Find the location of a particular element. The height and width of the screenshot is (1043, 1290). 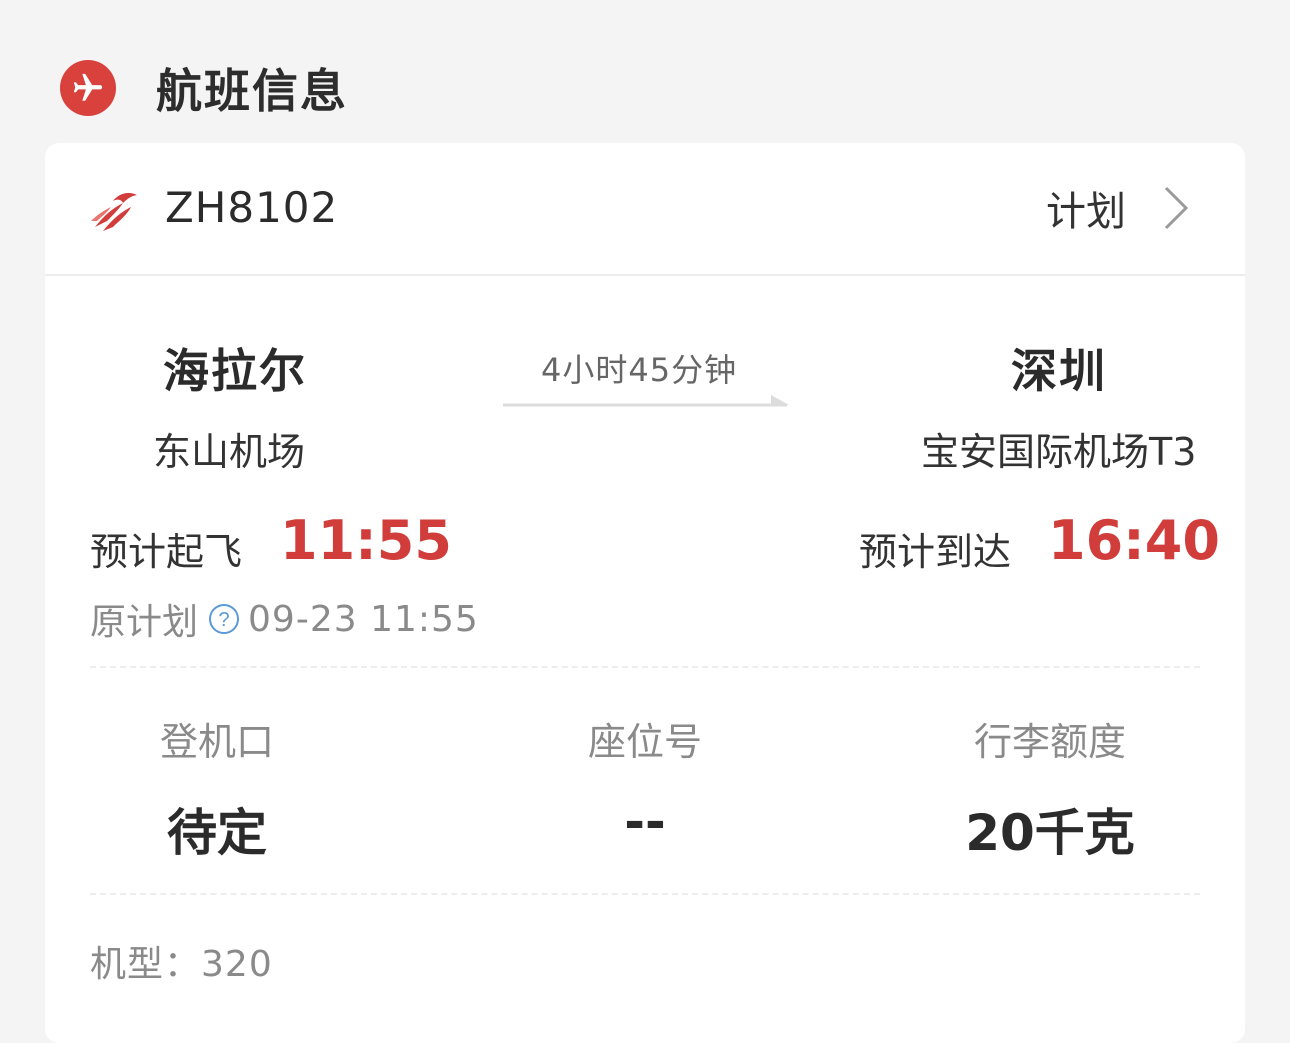

aircraft-type: 机型：320 is located at coordinates (181, 961).